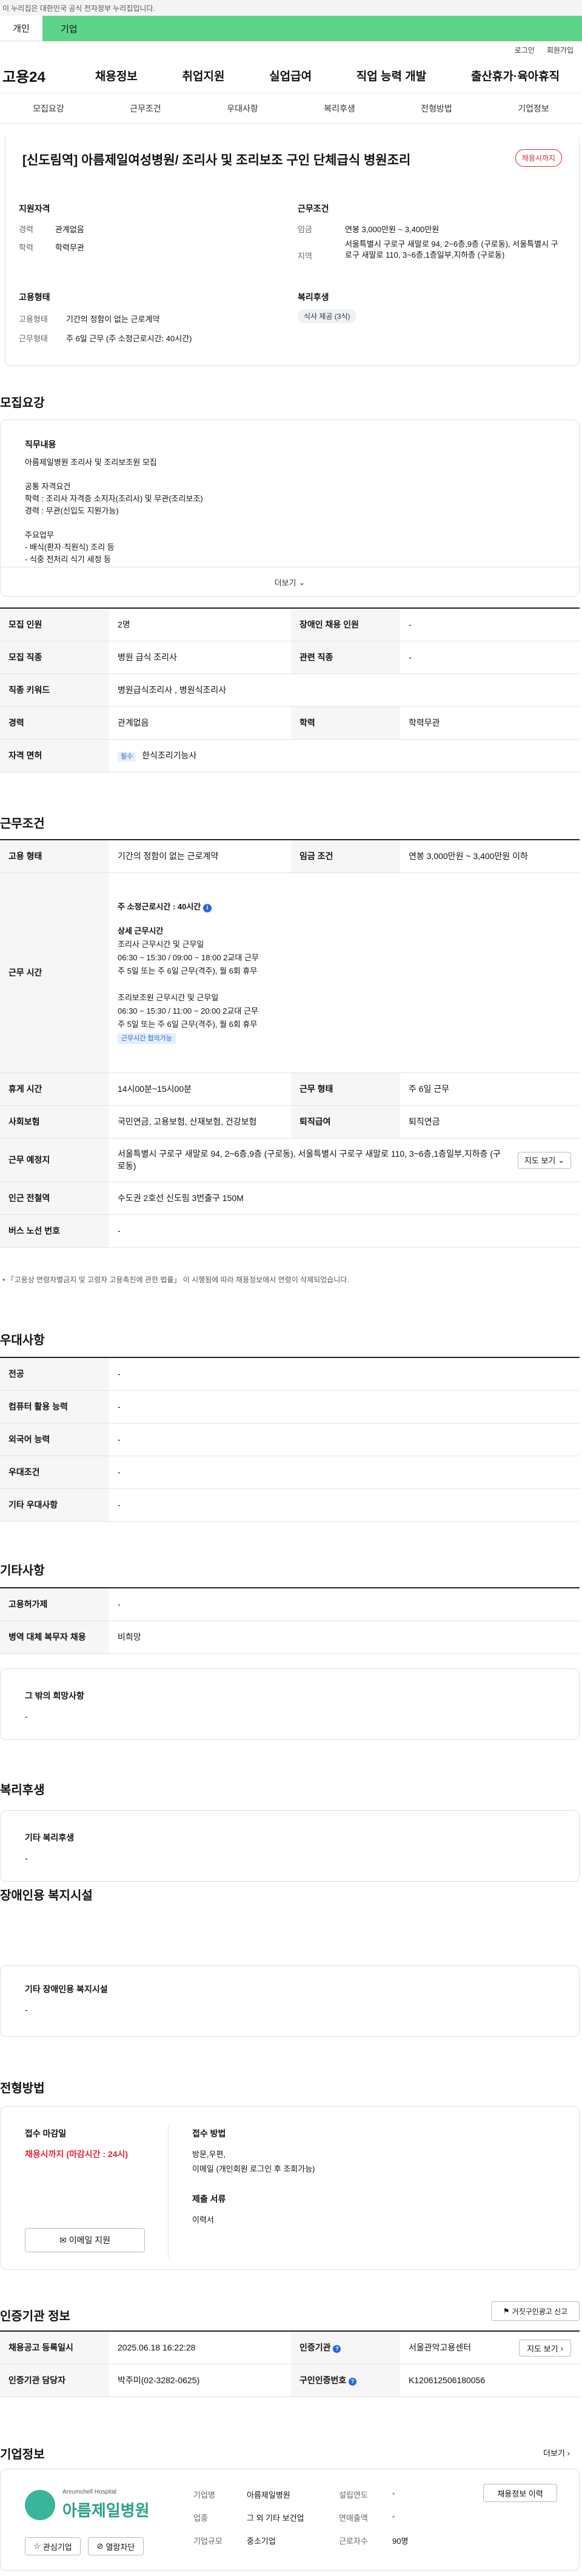 The image size is (582, 2576). I want to click on report-false-ad-button: ⚑ 거짓구인광고 신고, so click(535, 2311).